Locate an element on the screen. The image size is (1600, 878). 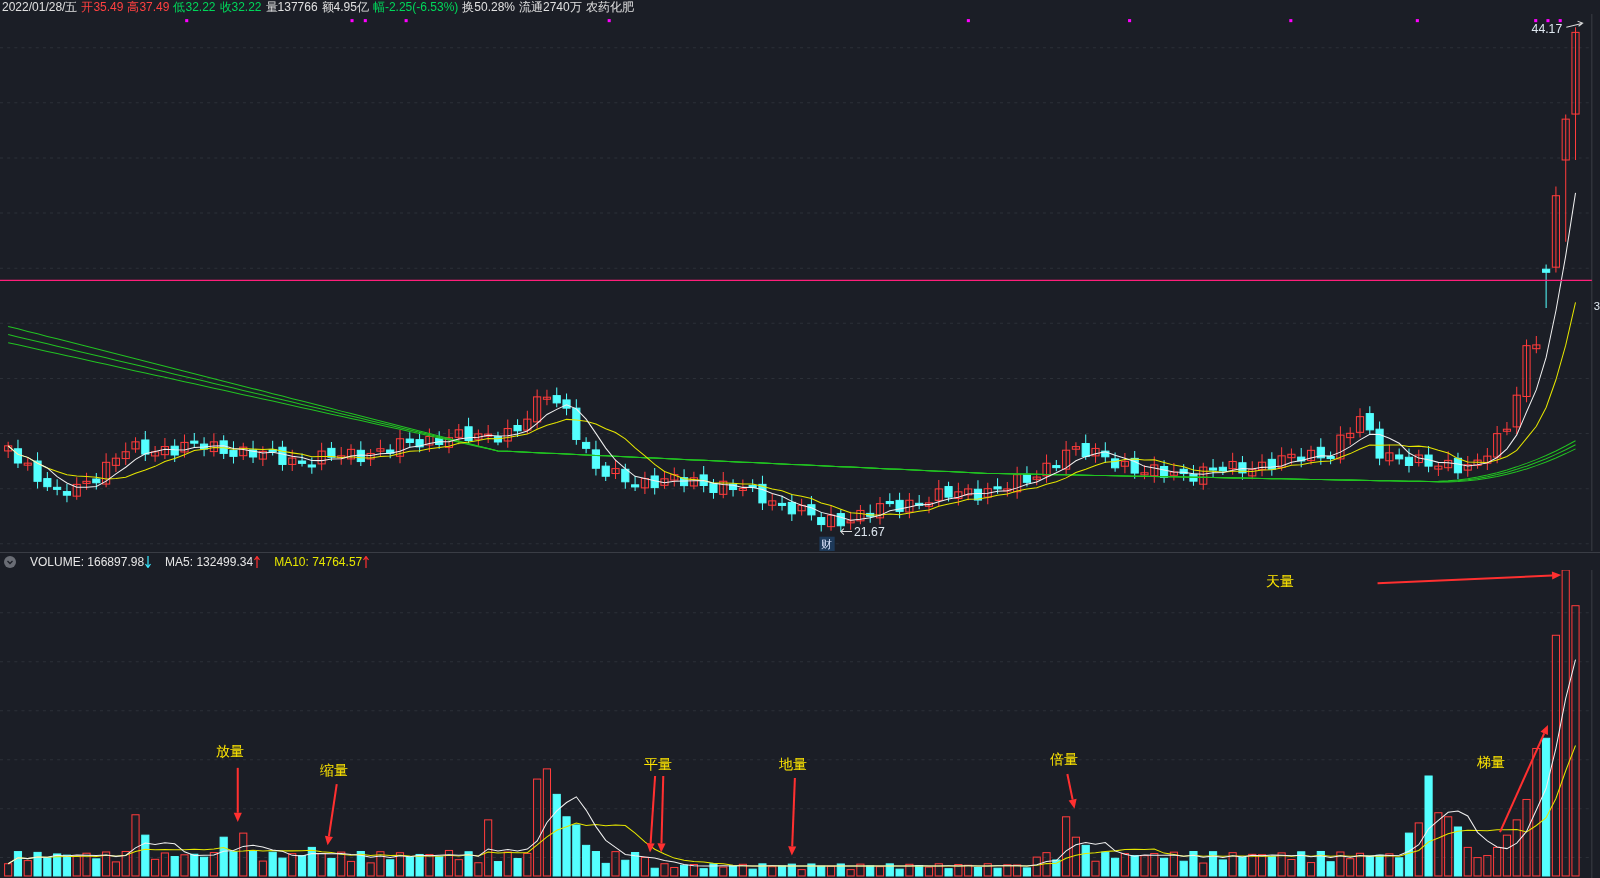
annotation-label: 平量 is located at coordinates (657, 763).